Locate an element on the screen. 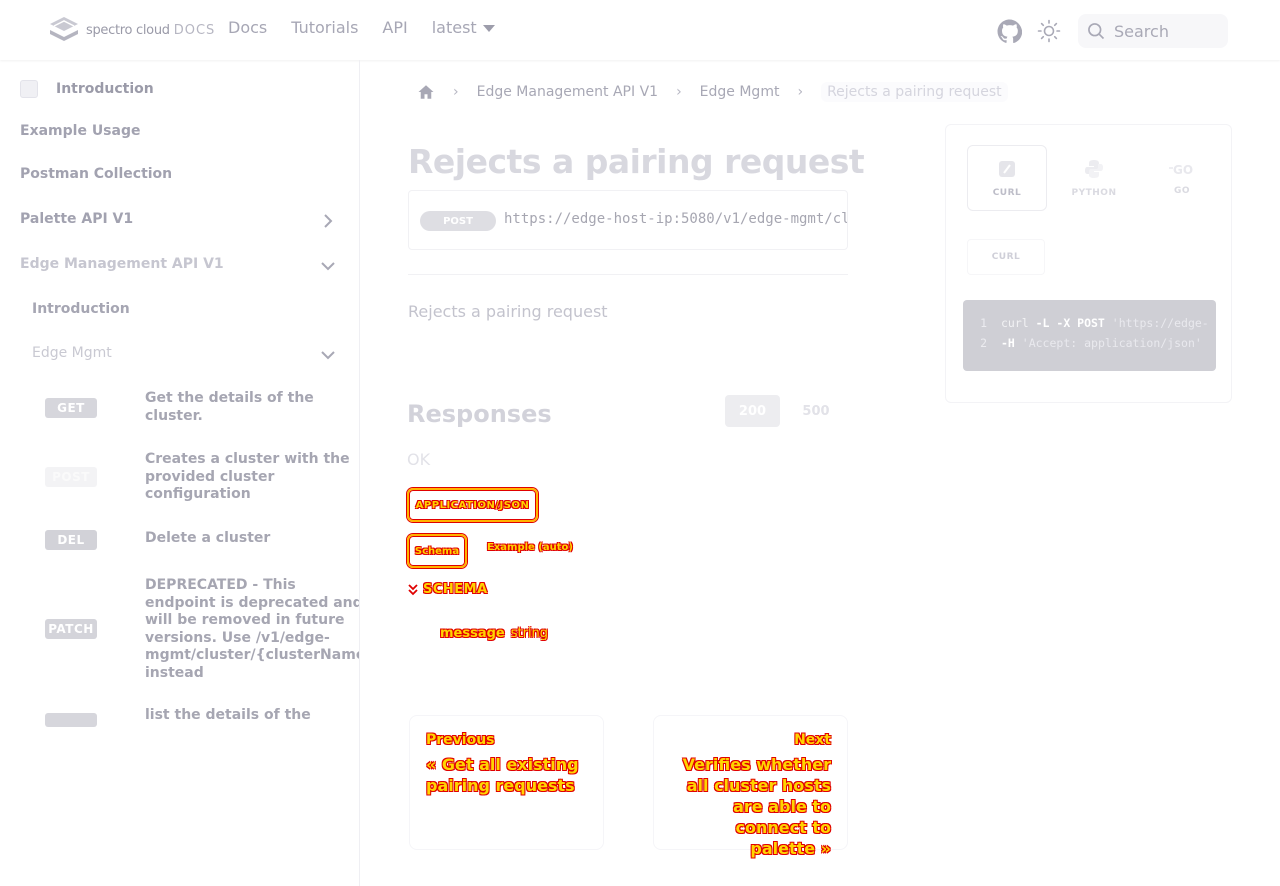 The width and height of the screenshot is (1280, 886). code-subtab-curl: CURL is located at coordinates (1006, 257).